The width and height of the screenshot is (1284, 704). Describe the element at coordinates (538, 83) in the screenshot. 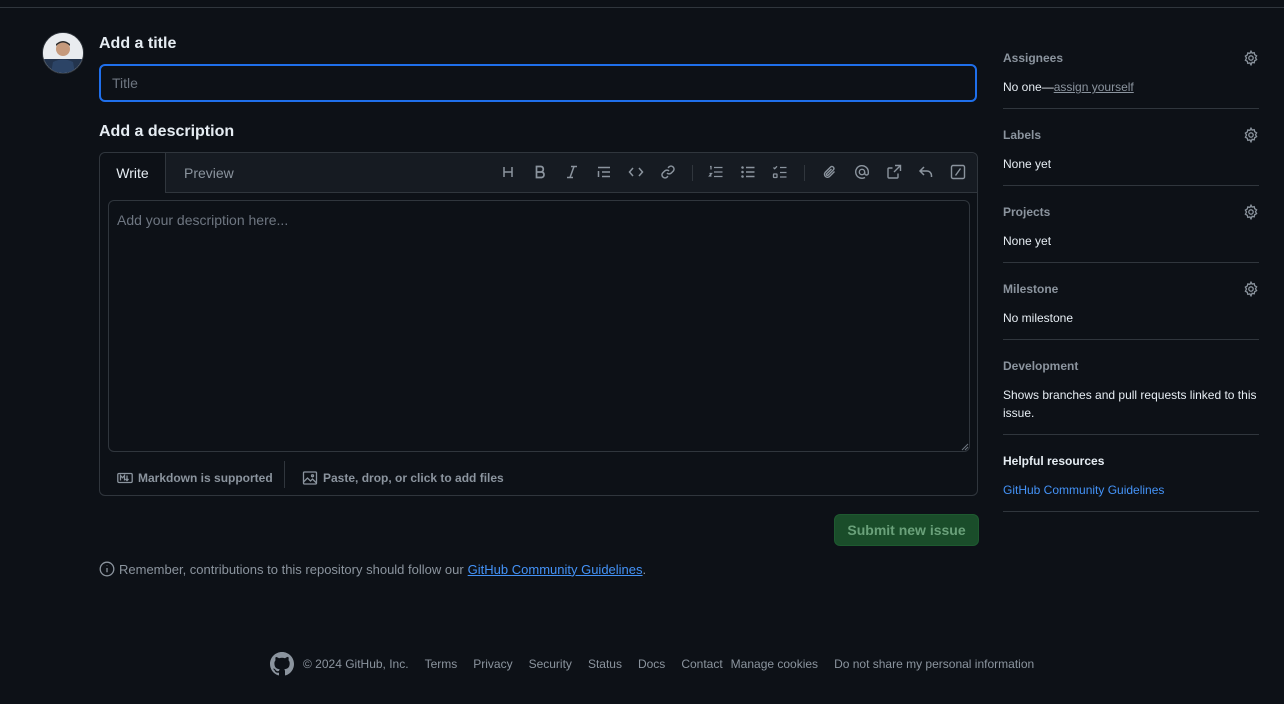

I see `title-input` at that location.